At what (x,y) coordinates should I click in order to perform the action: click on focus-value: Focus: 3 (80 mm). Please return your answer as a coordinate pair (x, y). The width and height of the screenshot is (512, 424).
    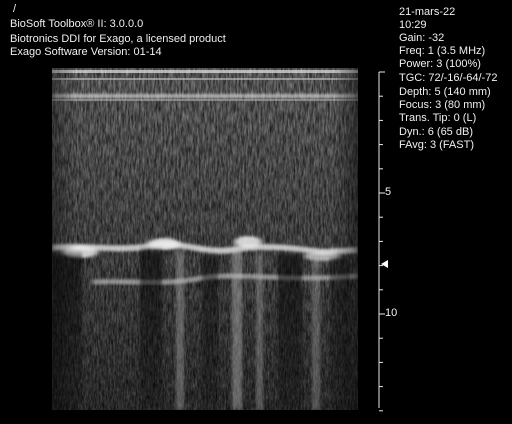
    Looking at the image, I should click on (442, 105).